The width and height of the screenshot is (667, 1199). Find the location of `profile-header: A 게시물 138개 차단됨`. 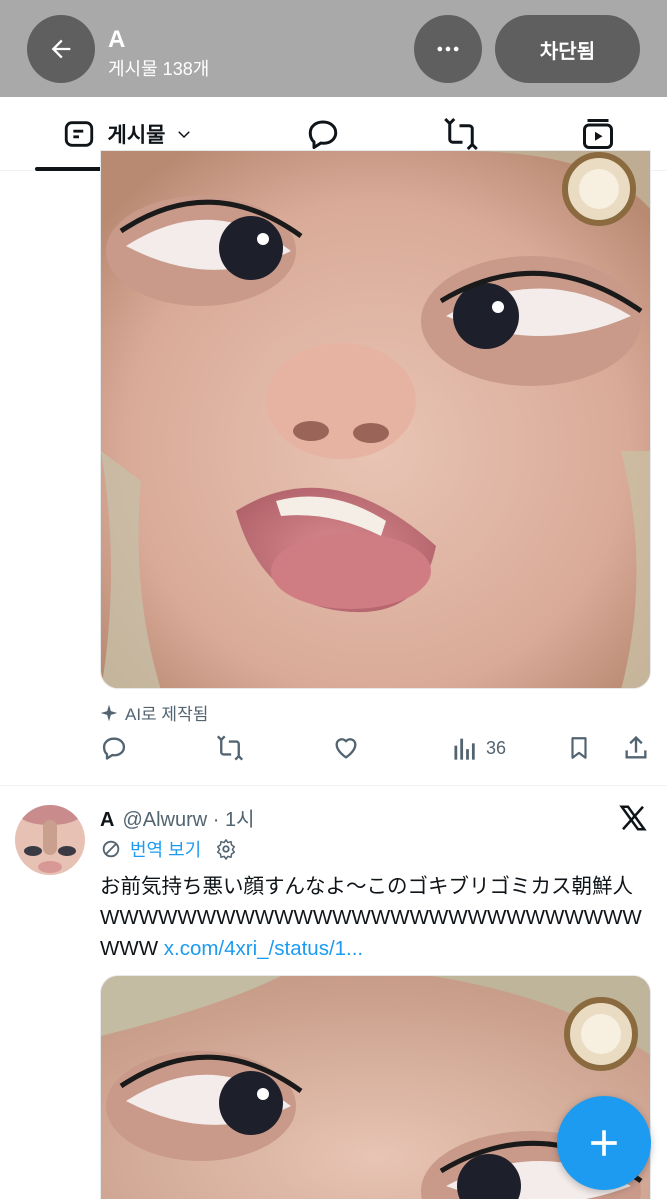

profile-header: A 게시물 138개 차단됨 is located at coordinates (333, 48).